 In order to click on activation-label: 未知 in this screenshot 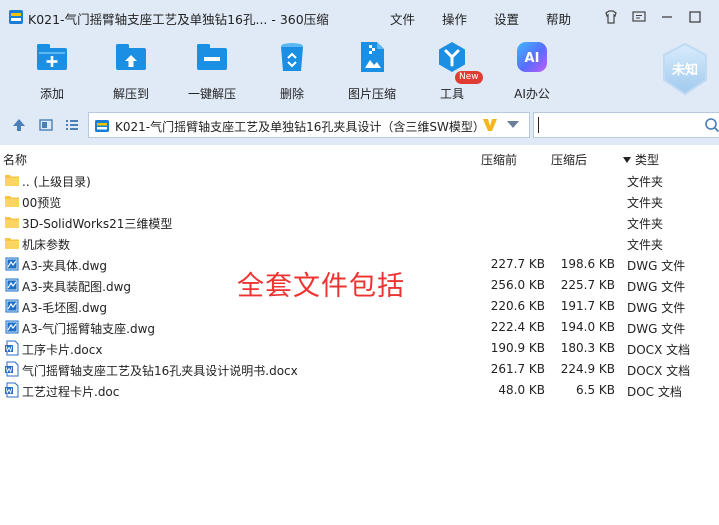, I will do `click(684, 70)`.